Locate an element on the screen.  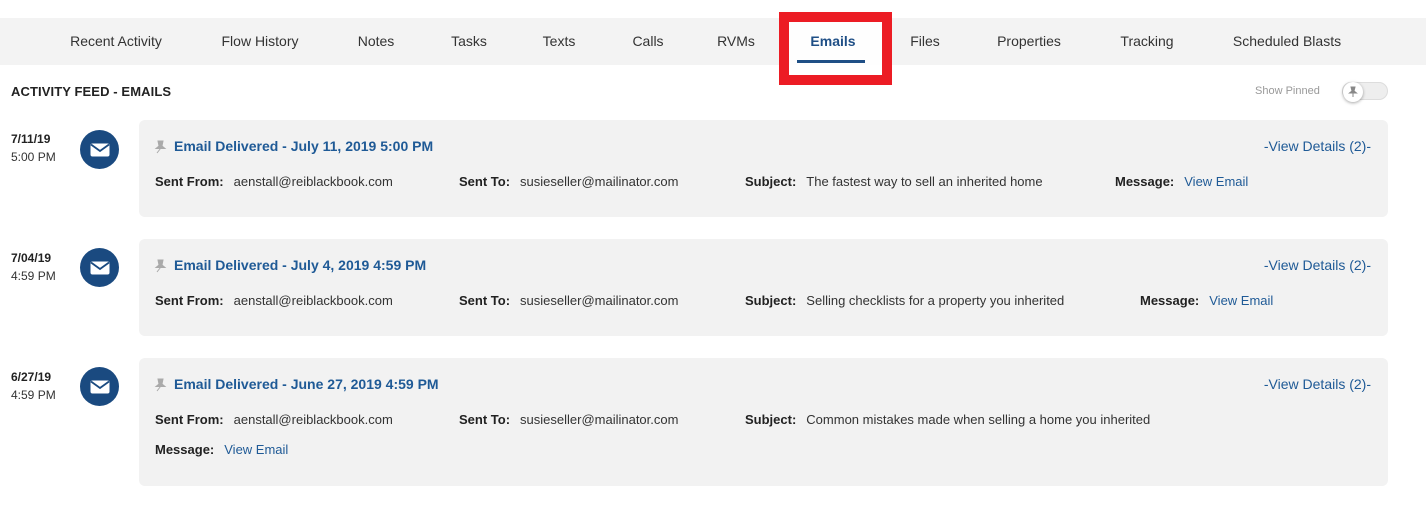
entry-date: 6/27/19 is located at coordinates (31, 377).